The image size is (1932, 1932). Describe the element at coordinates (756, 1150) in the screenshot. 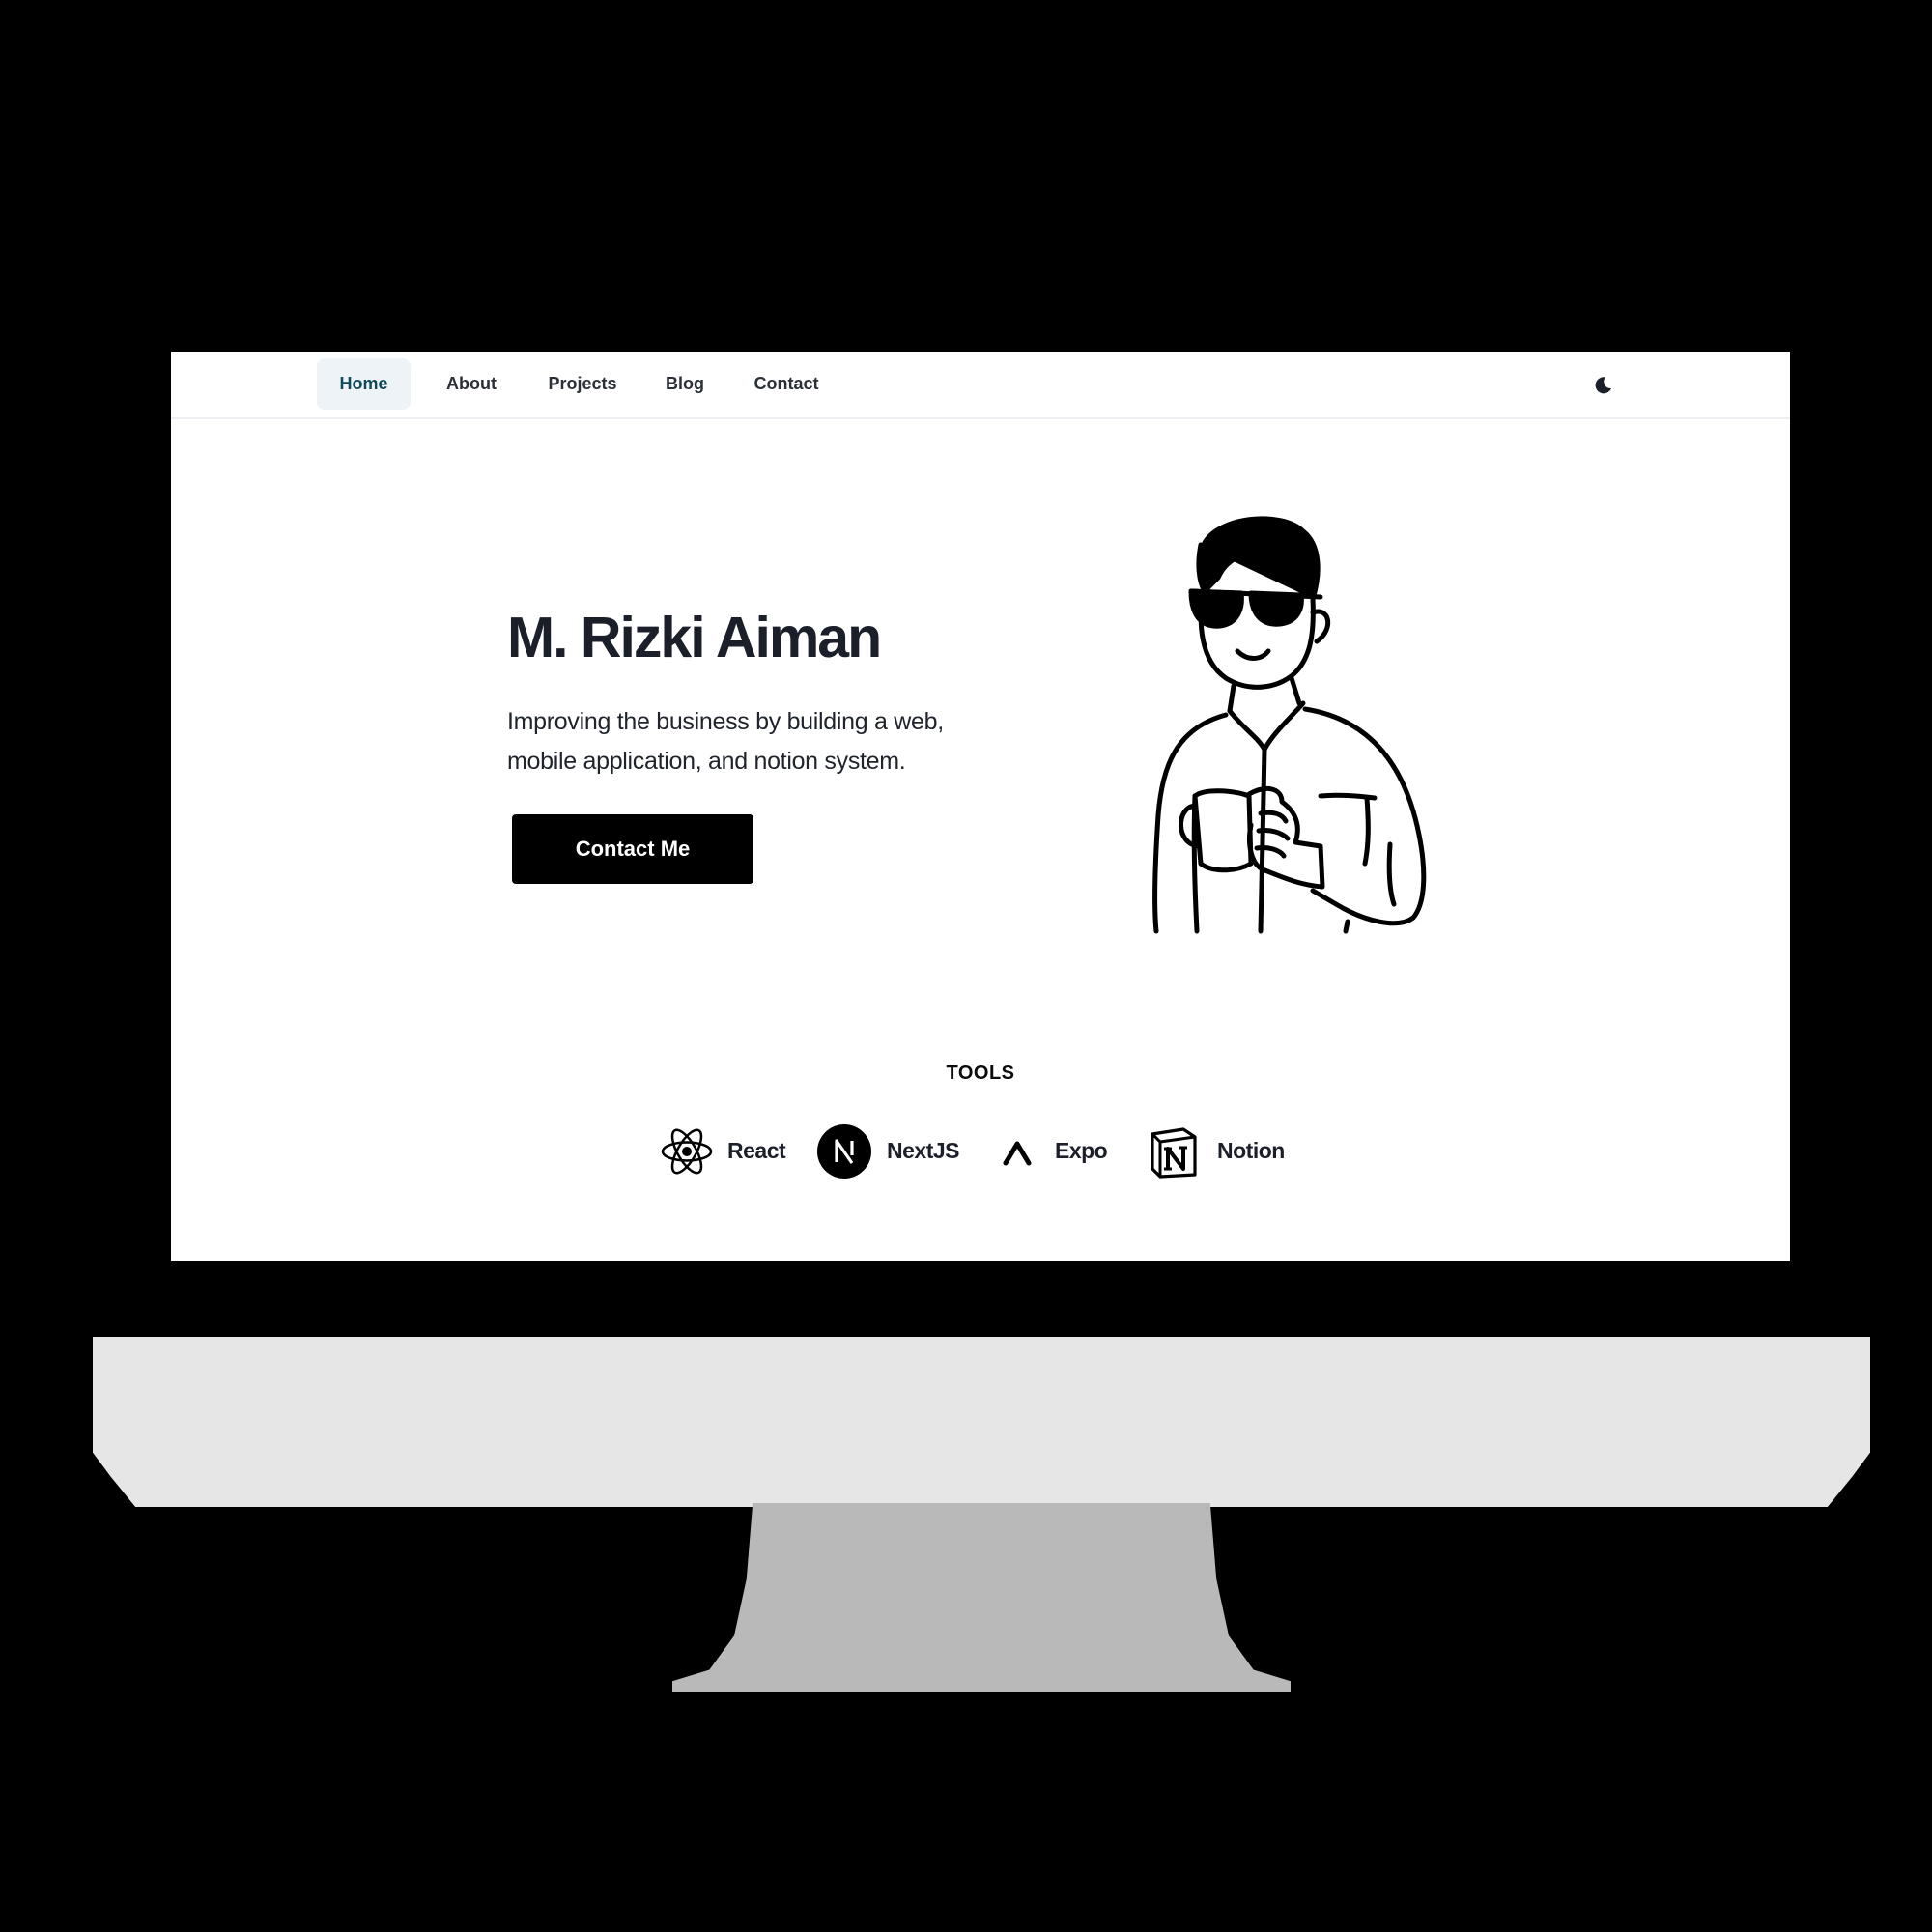

I see `tool-label: React` at that location.